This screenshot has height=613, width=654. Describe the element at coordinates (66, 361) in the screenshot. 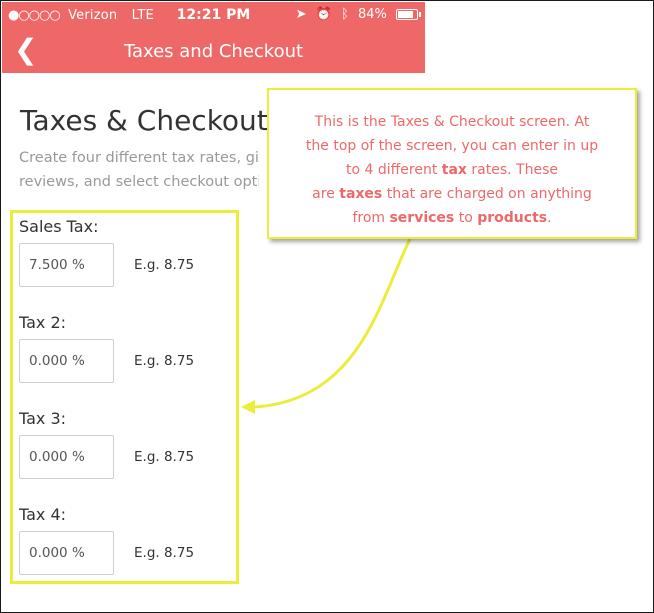

I see `tax-2-input` at that location.